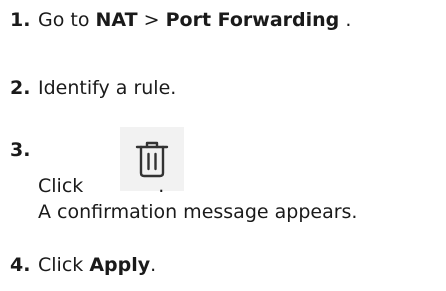  I want to click on step-3-result: A confirmation message appears., so click(197, 212).